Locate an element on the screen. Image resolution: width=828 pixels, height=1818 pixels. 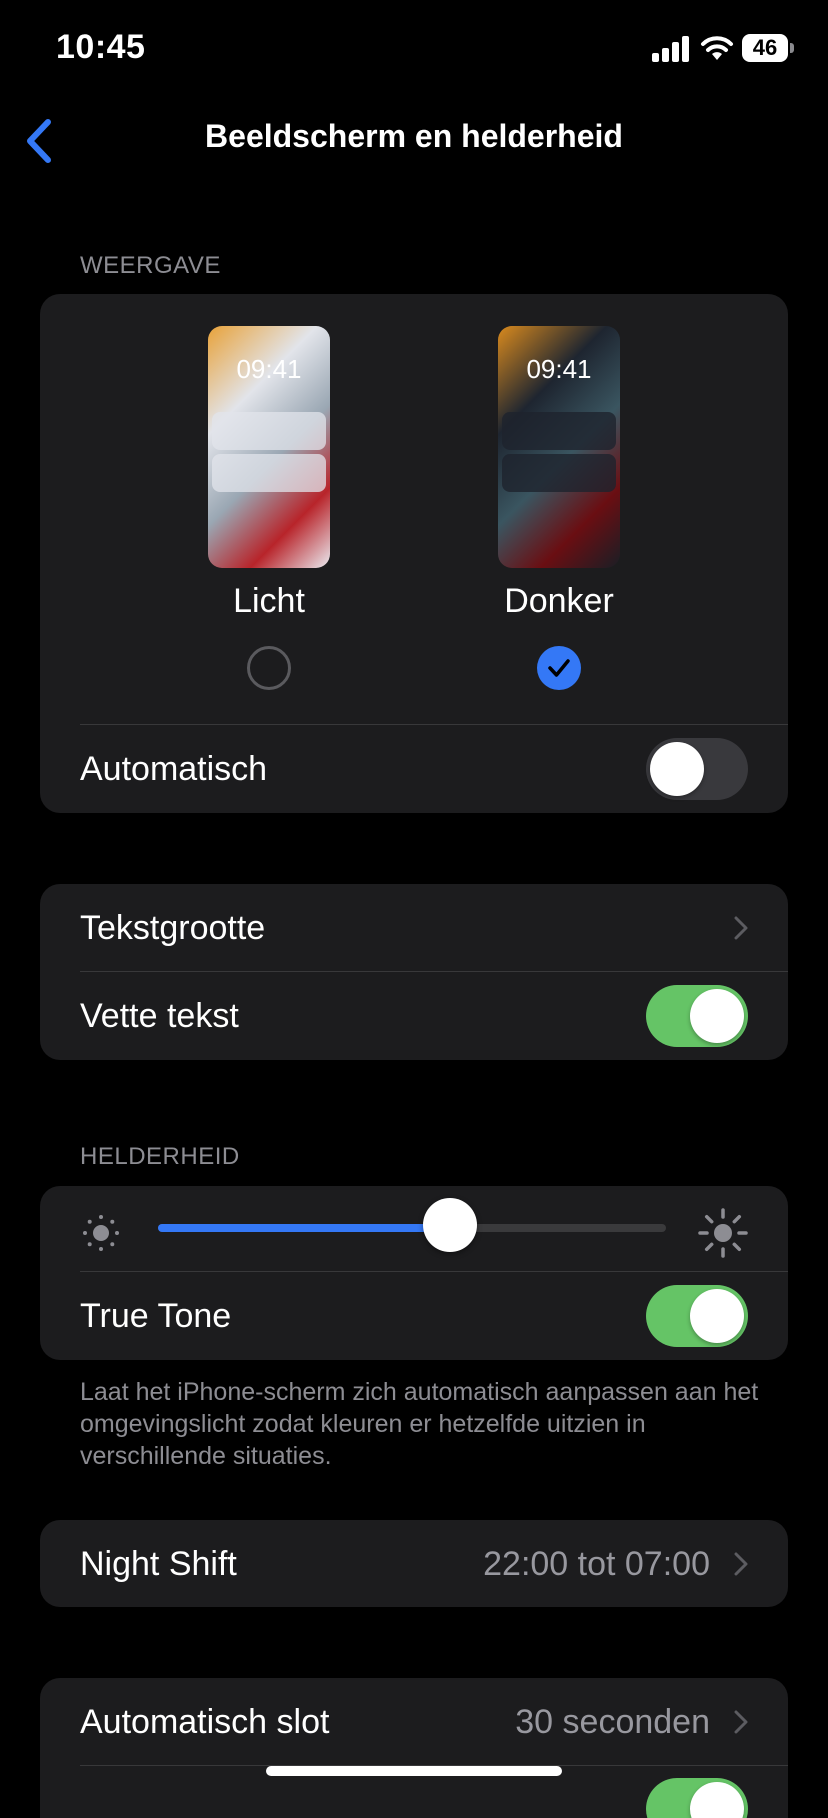
home-indicator is located at coordinates (414, 1771).